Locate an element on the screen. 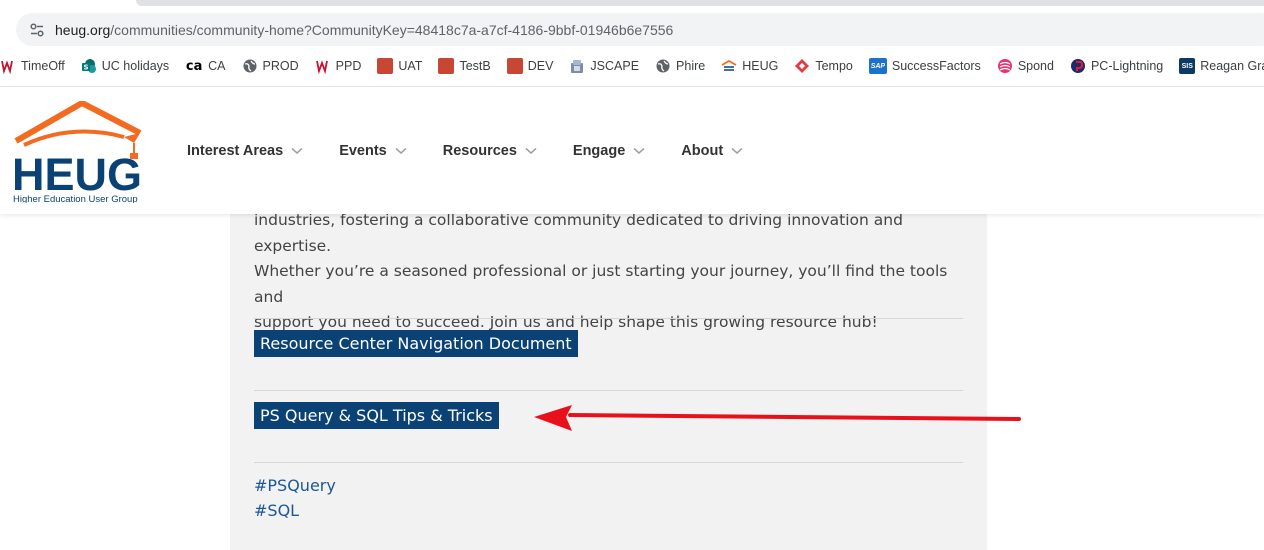  bookmark-label: JSCAPE is located at coordinates (615, 66).